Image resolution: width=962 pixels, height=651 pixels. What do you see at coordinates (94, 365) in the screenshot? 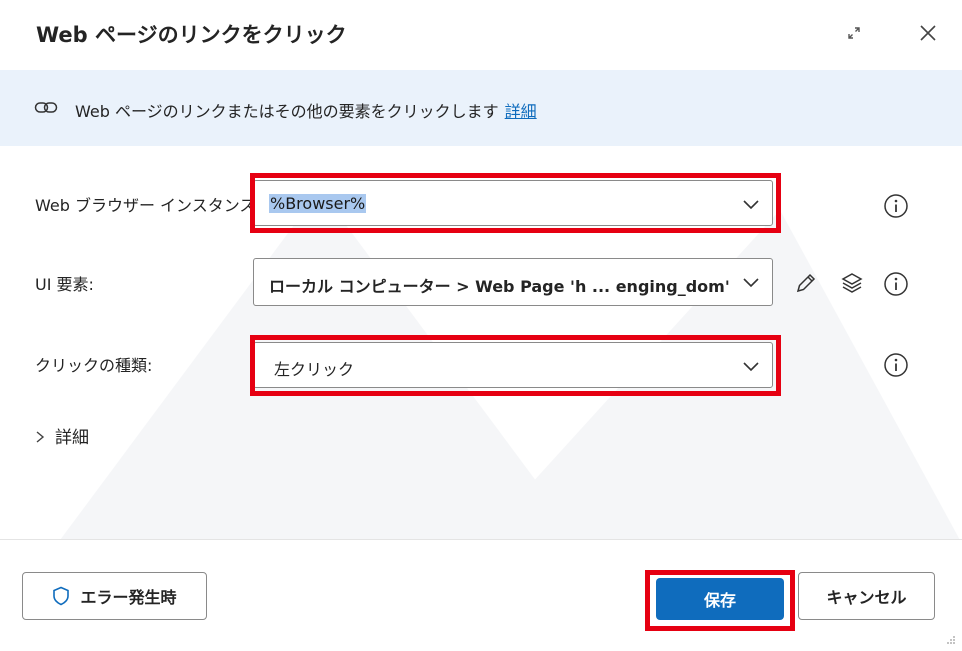
I see `click-type-label: クリックの種類:` at bounding box center [94, 365].